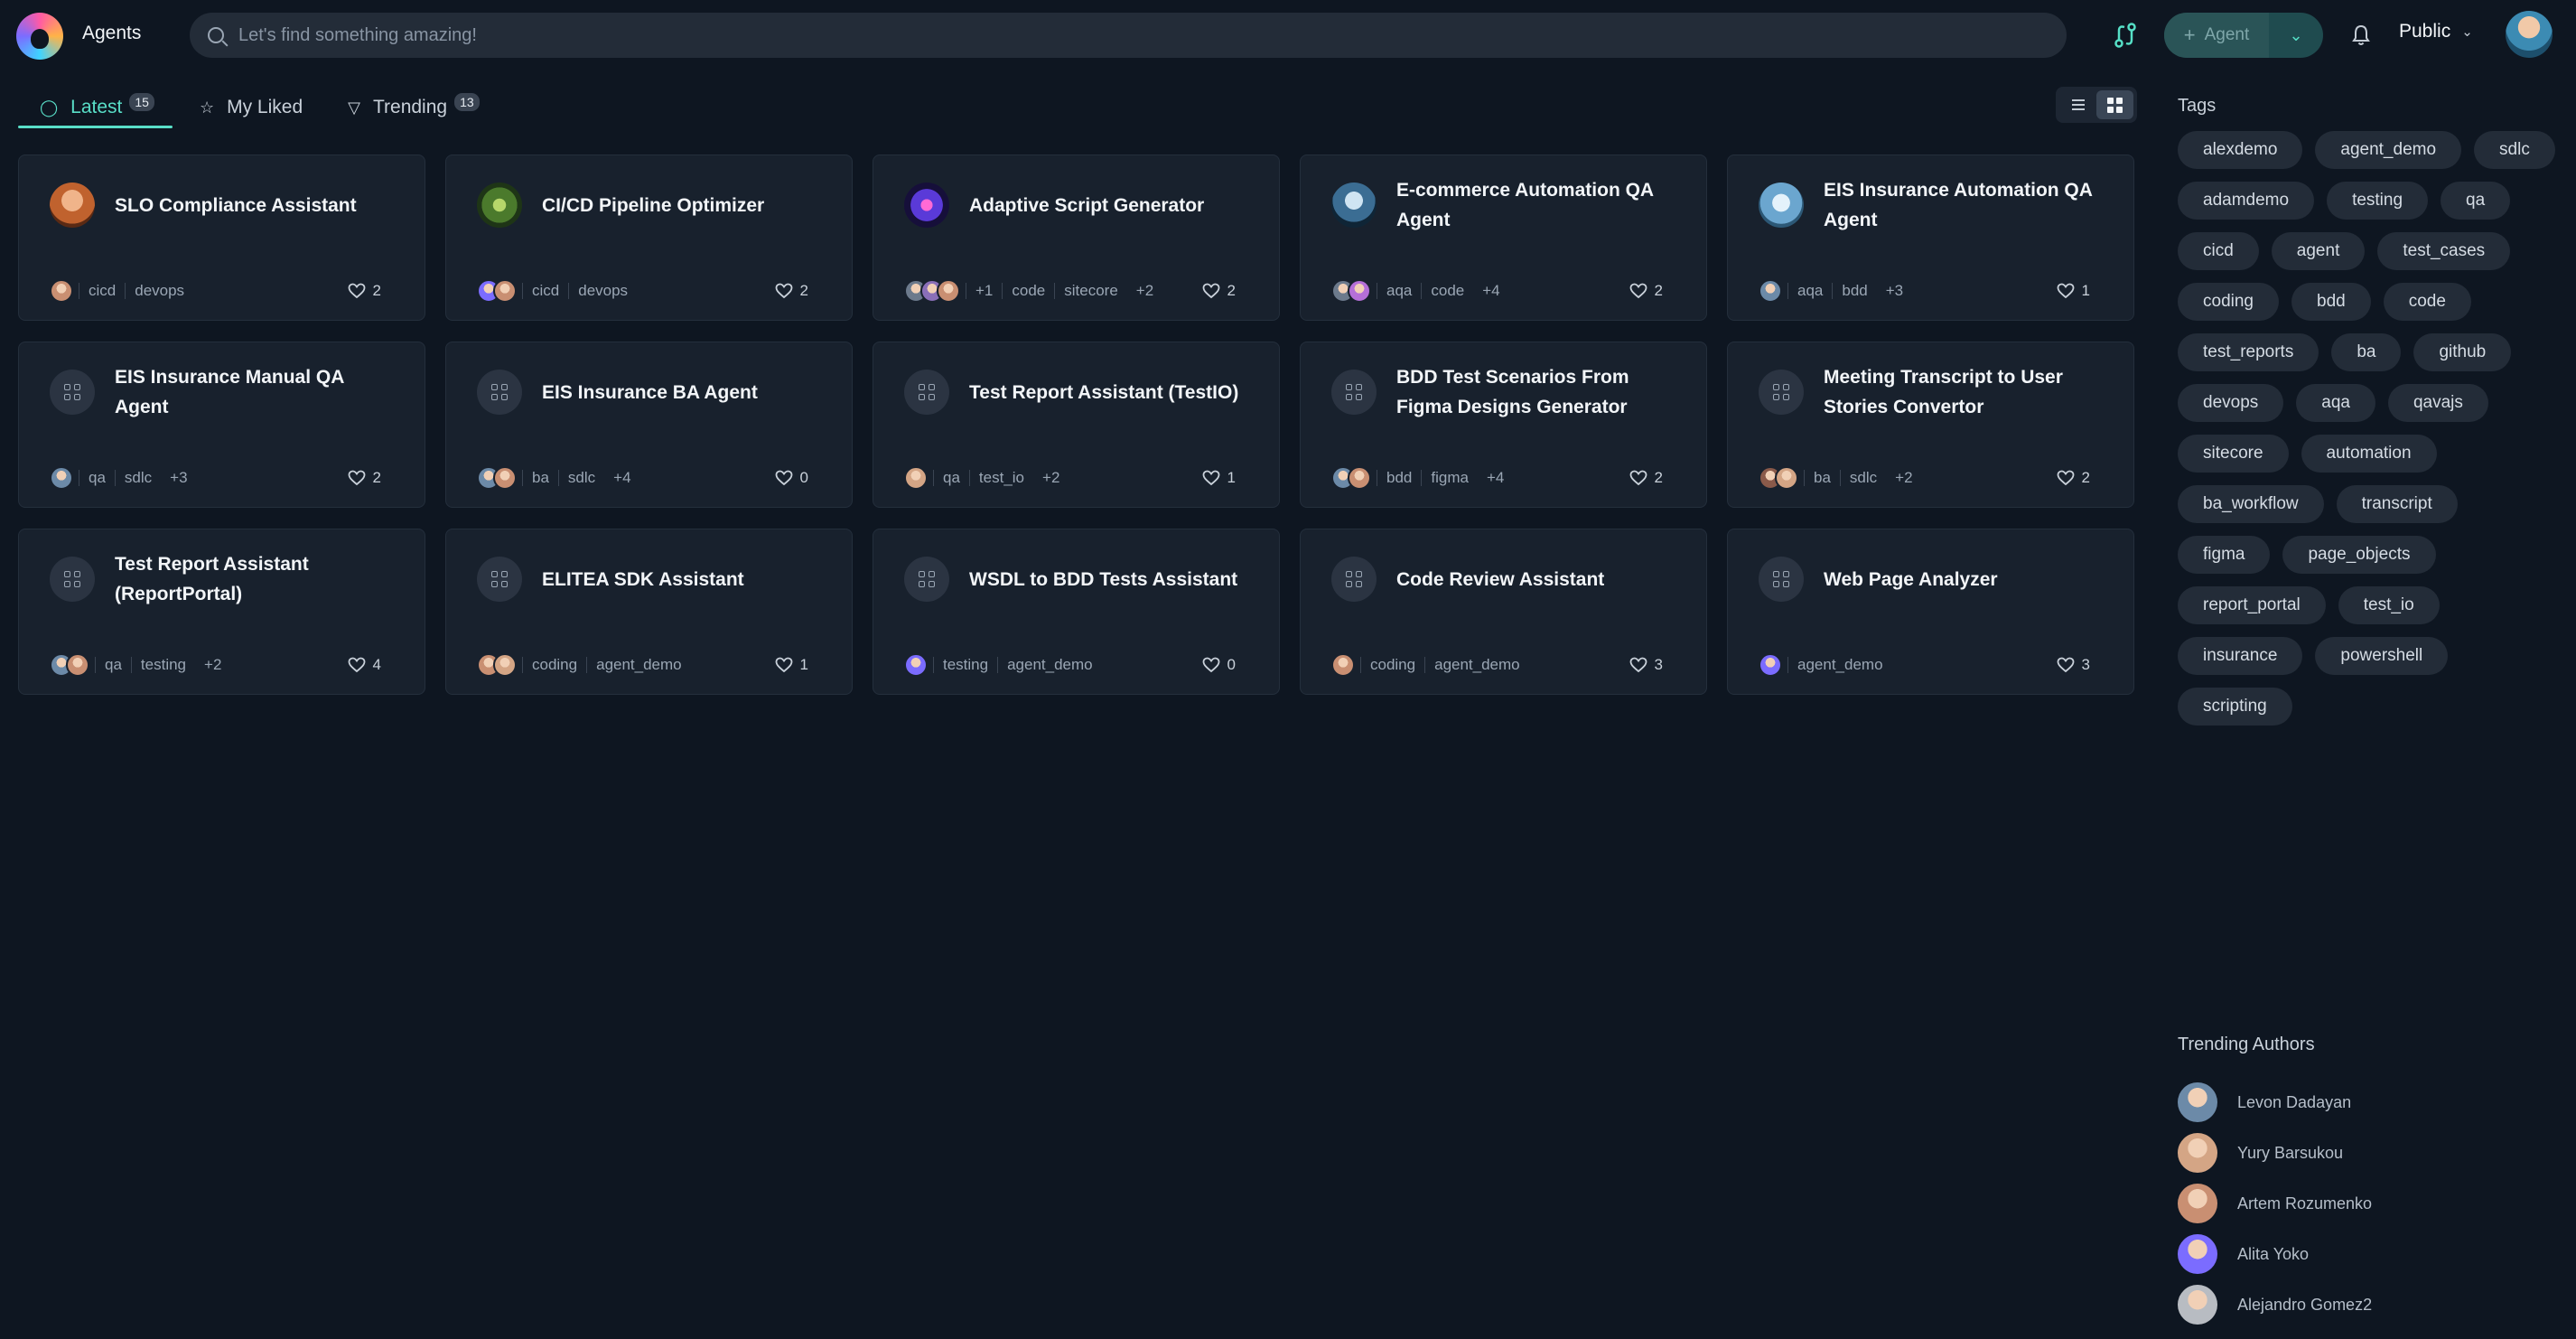  I want to click on tag-chip: transcript, so click(2397, 504).